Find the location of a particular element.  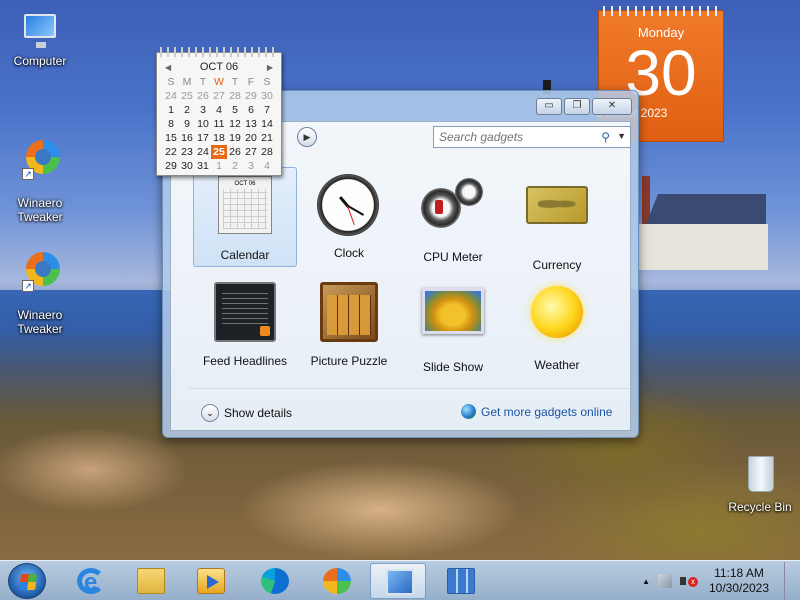

gadget-cpu-meter: CPU Meter is located at coordinates (453, 217).